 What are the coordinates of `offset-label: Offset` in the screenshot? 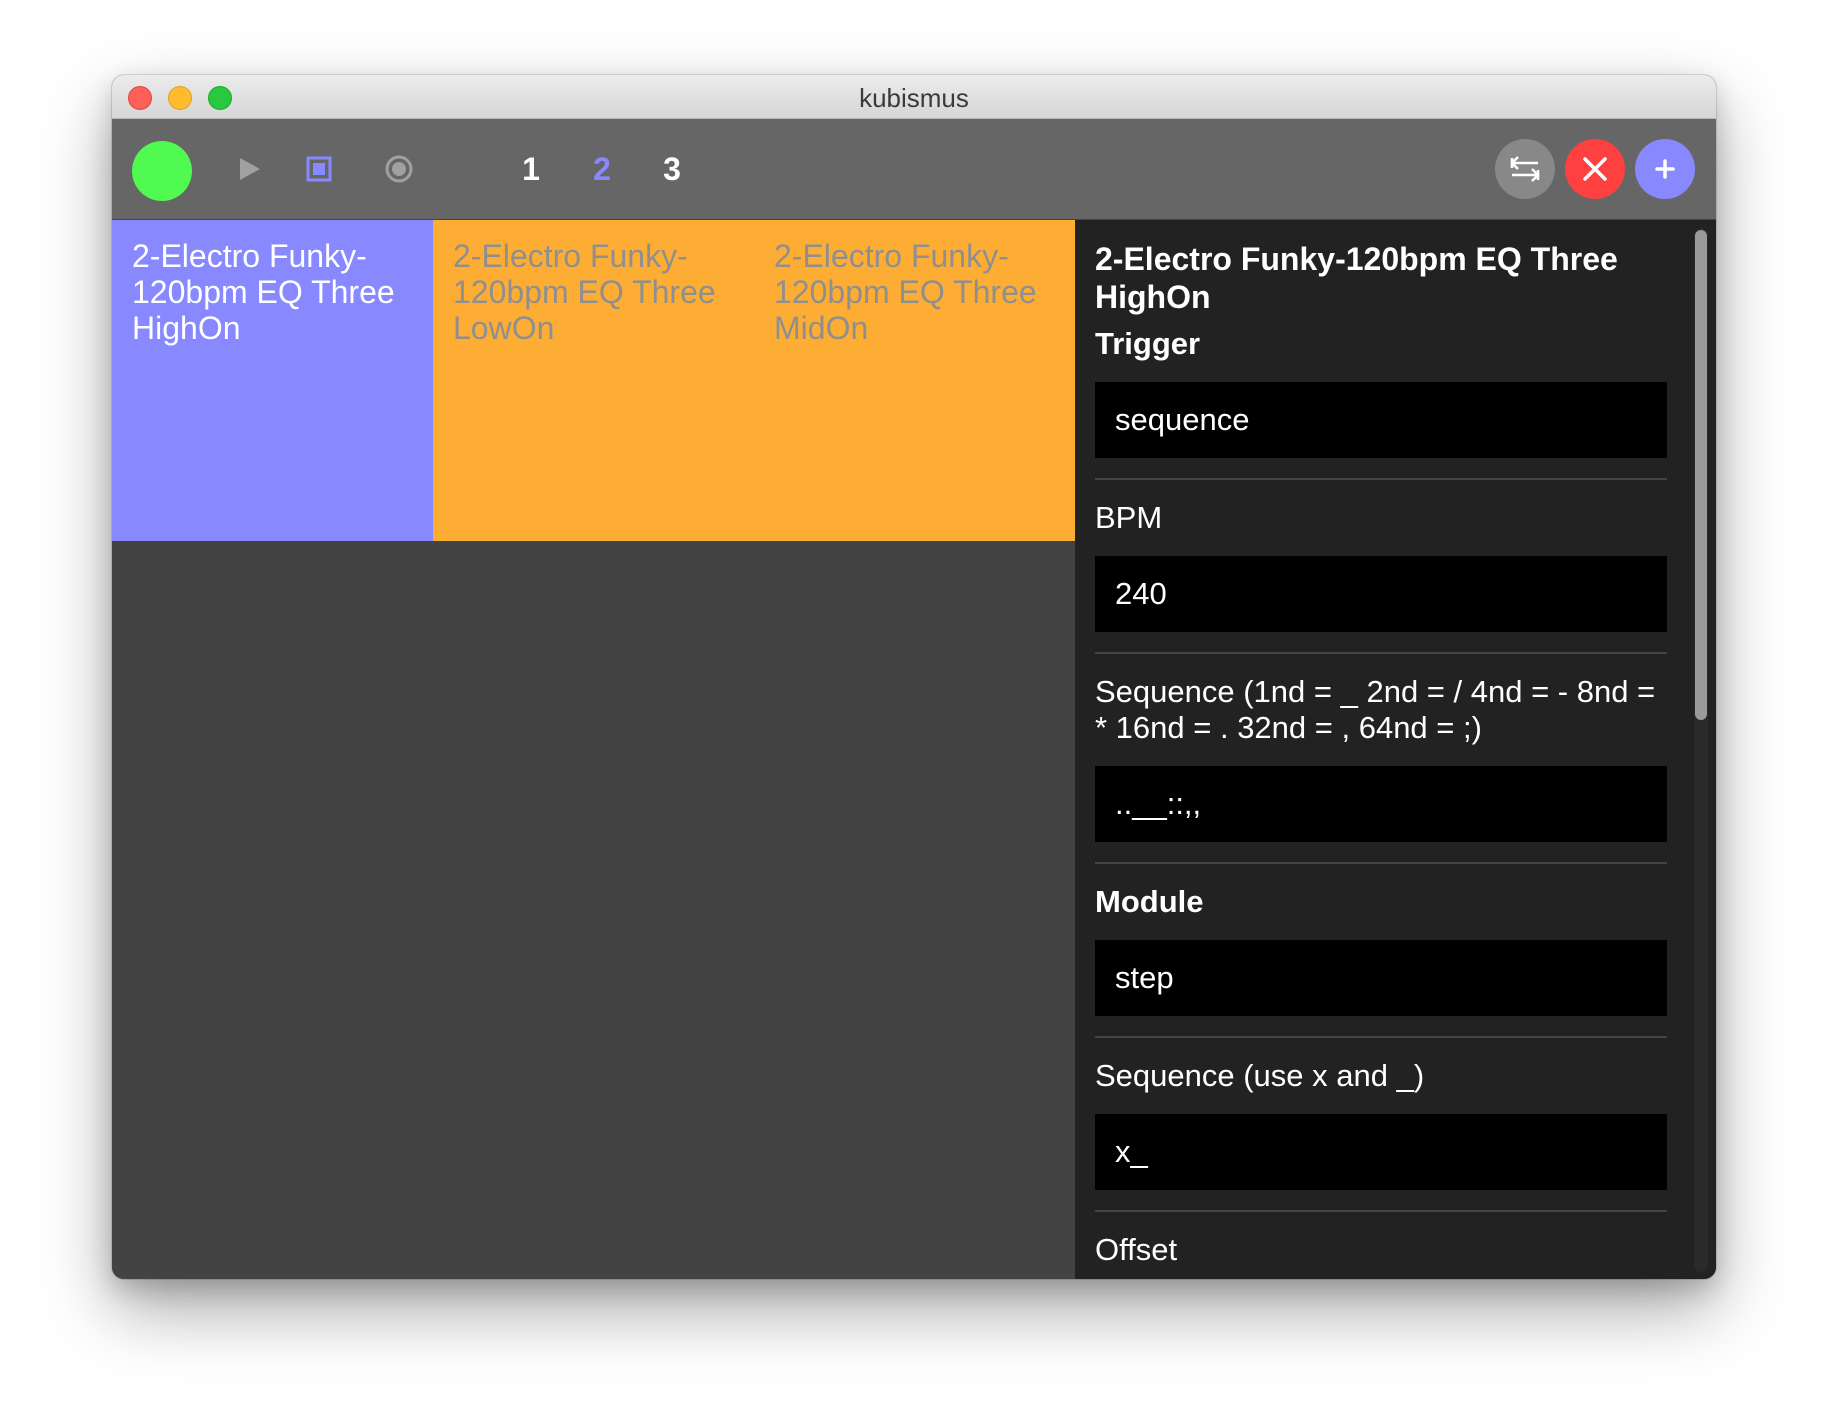 It's located at (1136, 1249).